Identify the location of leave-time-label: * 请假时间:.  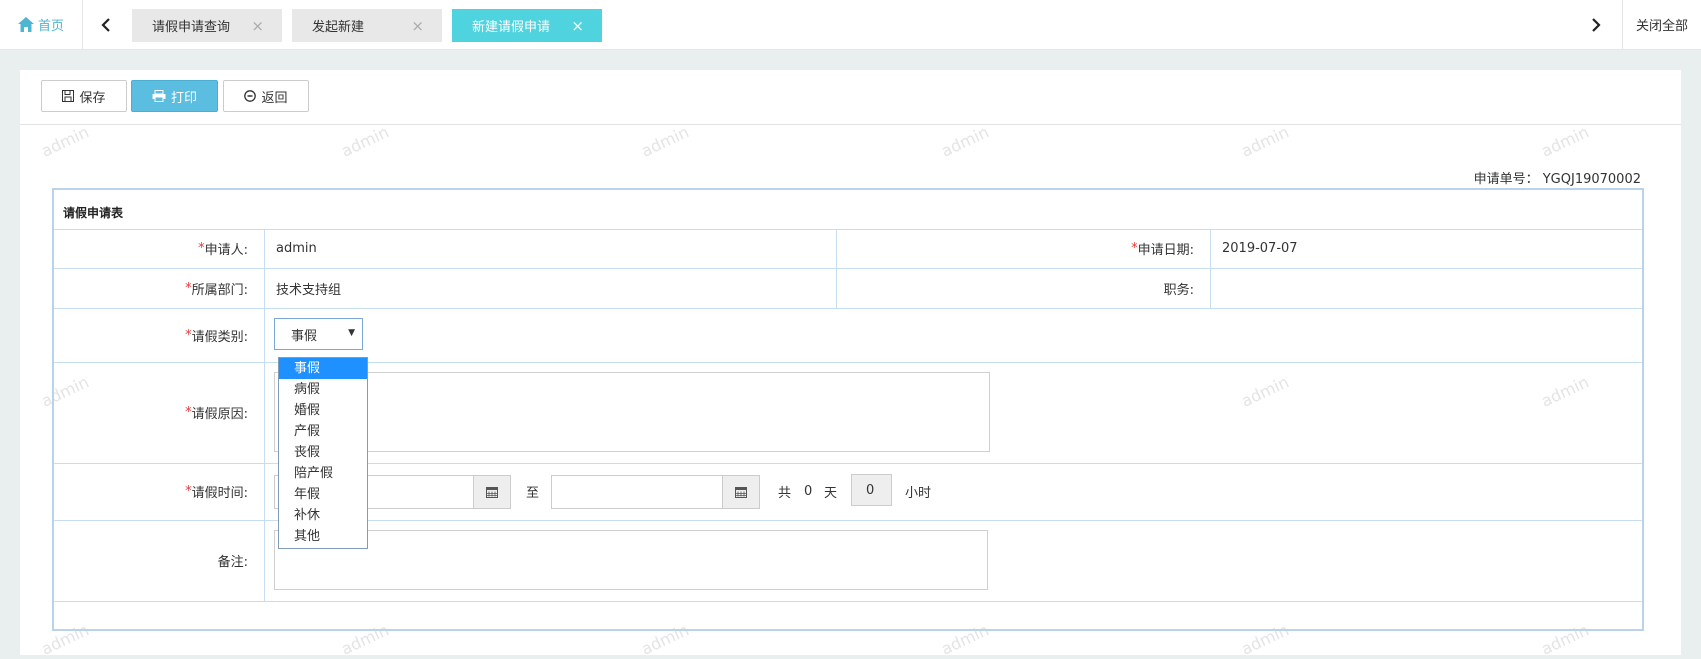
(216, 492).